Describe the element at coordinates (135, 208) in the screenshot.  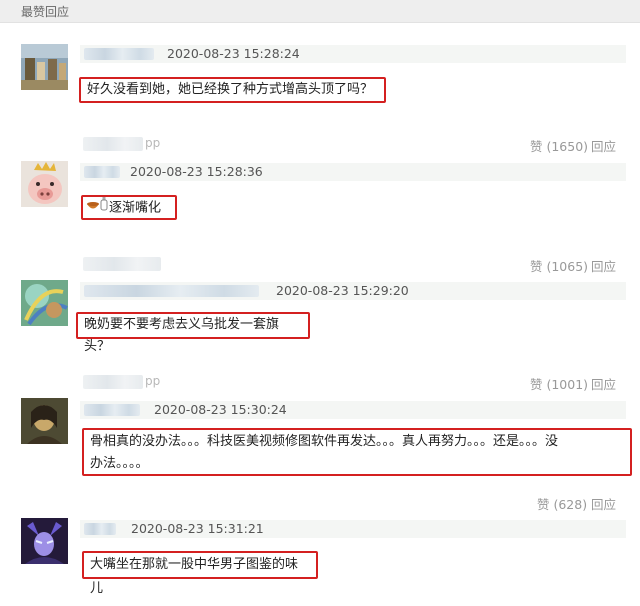
I see `comment-text: 逐渐嘴化` at that location.